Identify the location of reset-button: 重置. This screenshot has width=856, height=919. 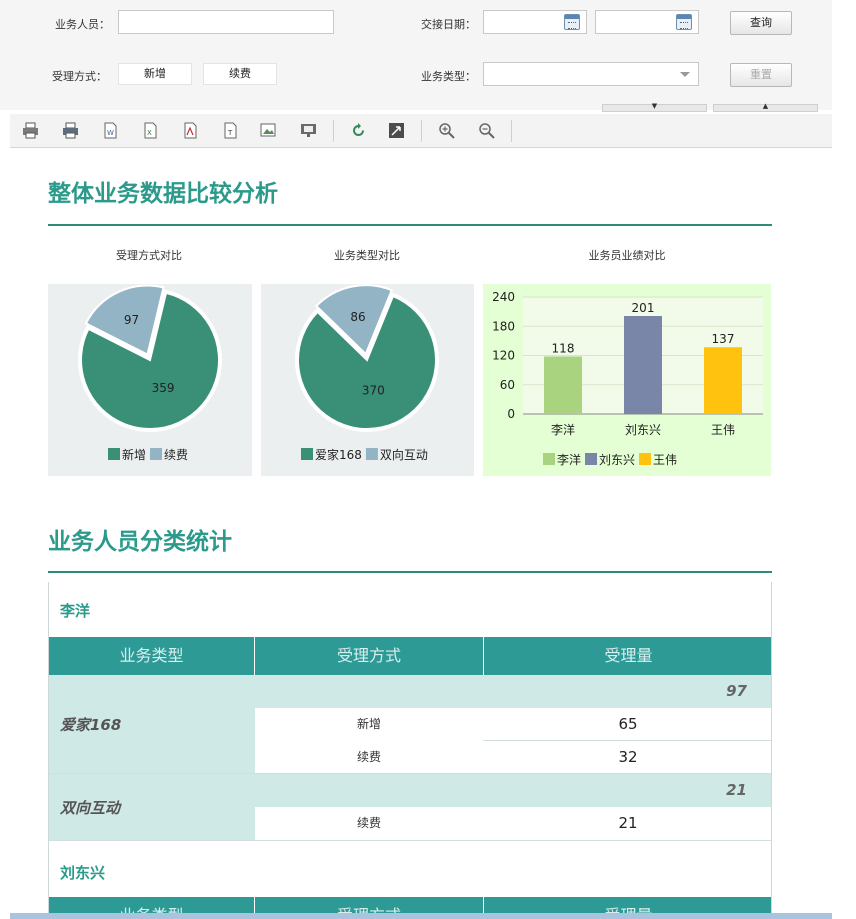
(761, 75).